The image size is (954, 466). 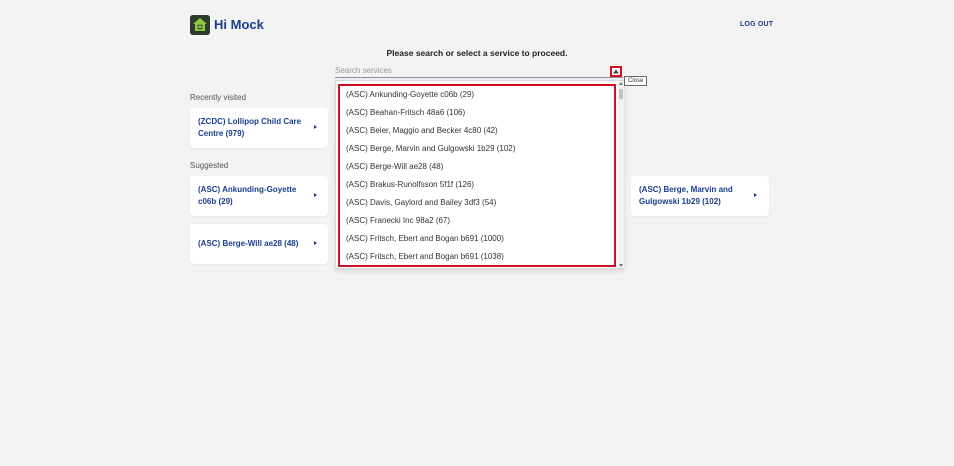 I want to click on dropdown-toggle-button, so click(x=616, y=71).